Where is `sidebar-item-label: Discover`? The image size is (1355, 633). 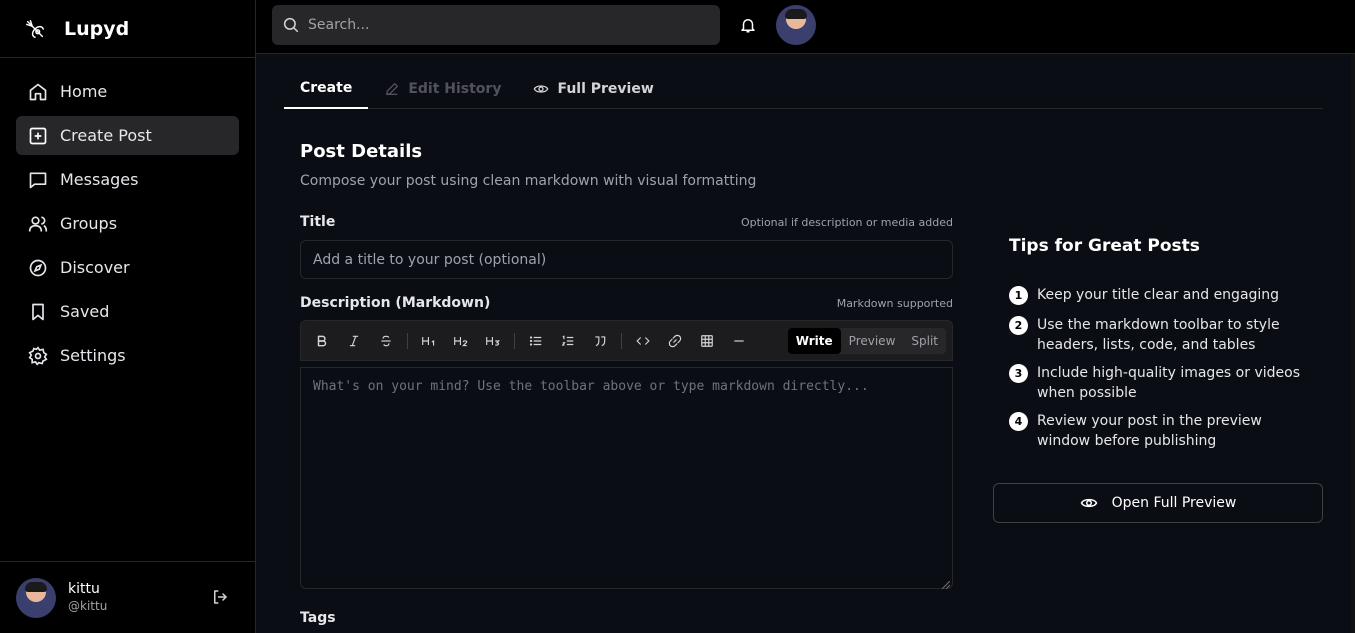 sidebar-item-label: Discover is located at coordinates (95, 267).